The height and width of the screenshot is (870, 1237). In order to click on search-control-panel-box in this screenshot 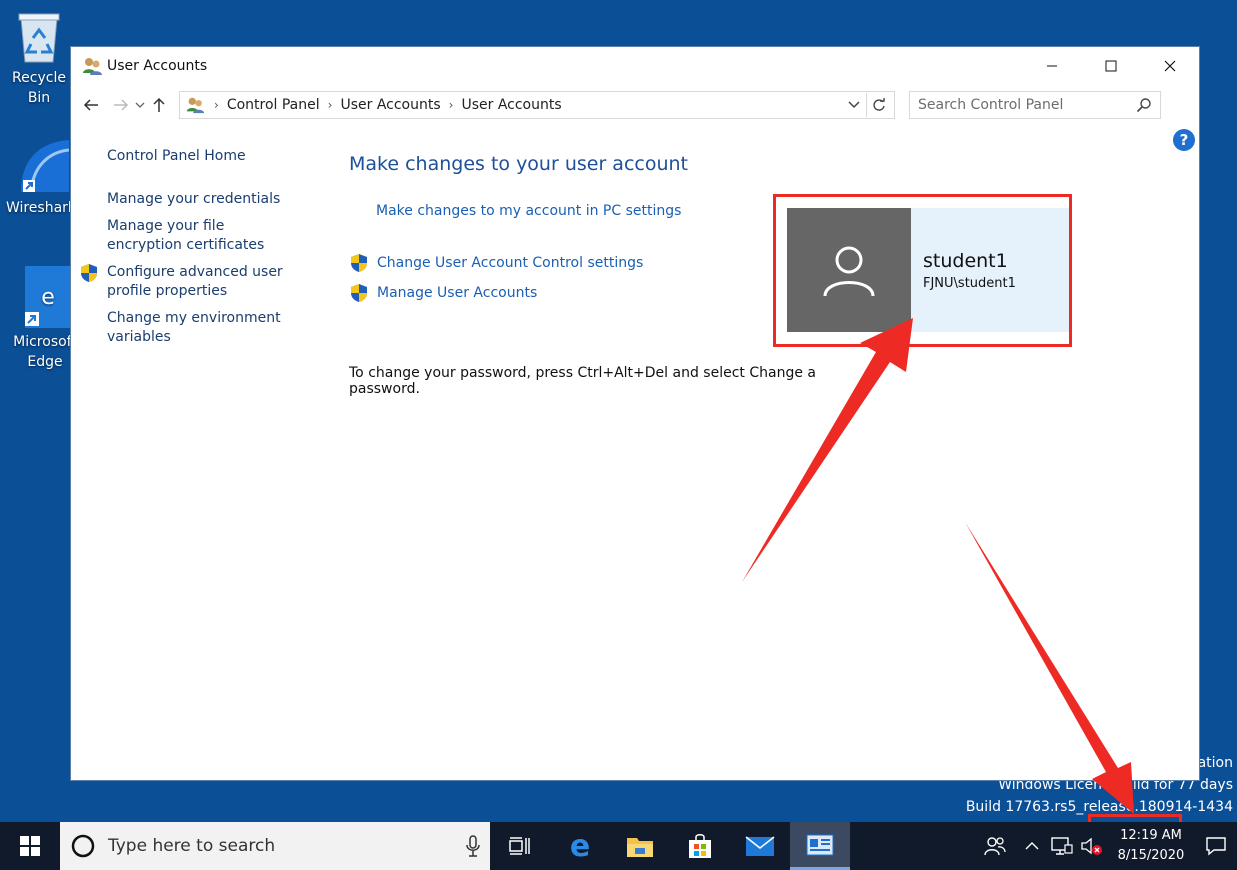, I will do `click(1035, 105)`.